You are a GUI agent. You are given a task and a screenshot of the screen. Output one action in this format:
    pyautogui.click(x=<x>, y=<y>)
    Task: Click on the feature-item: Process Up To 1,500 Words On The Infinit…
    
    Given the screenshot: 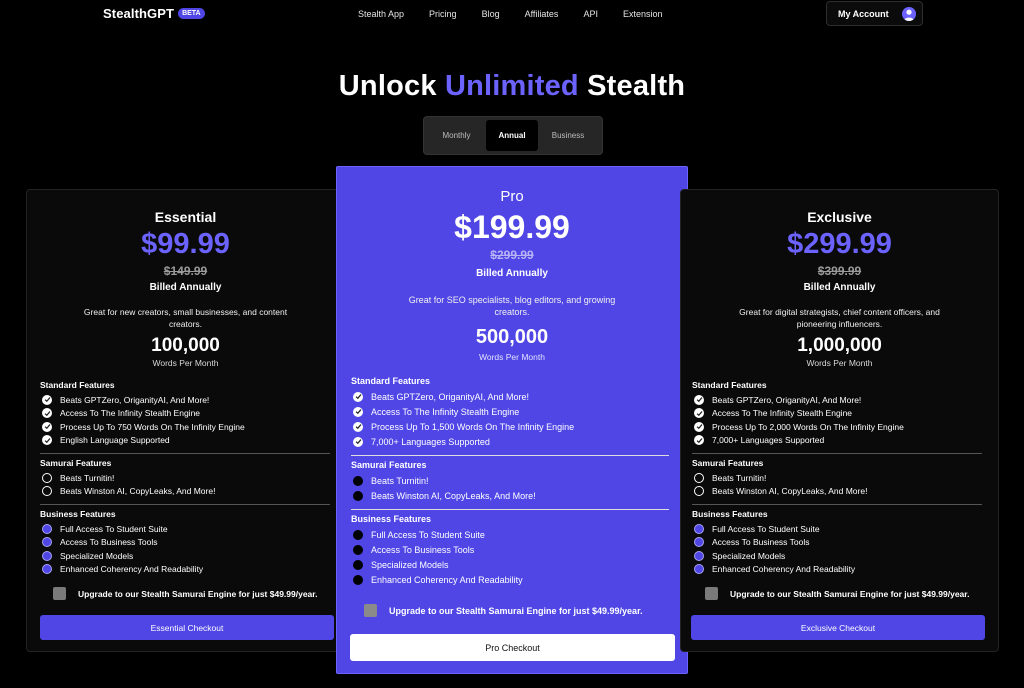 What is the action you would take?
    pyautogui.click(x=511, y=426)
    